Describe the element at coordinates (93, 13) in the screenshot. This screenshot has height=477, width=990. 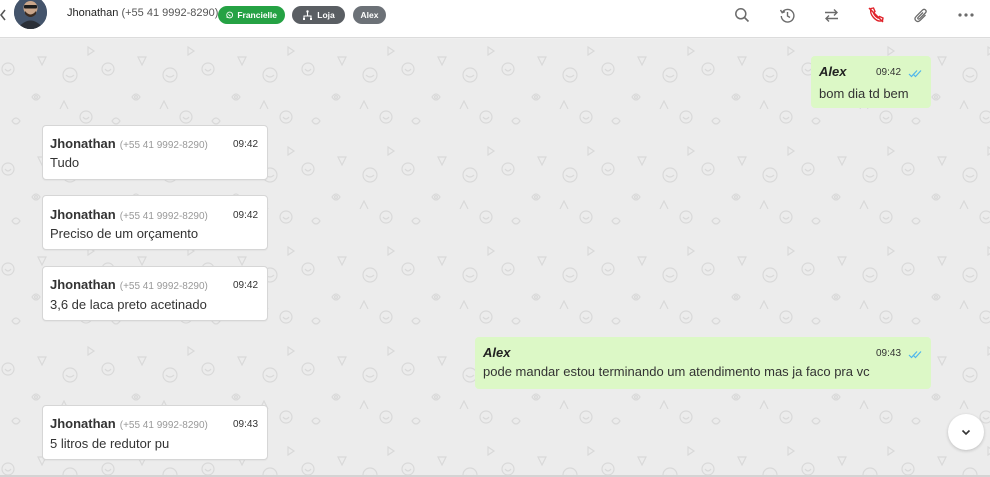
I see `contact-name: Jhonathan` at that location.